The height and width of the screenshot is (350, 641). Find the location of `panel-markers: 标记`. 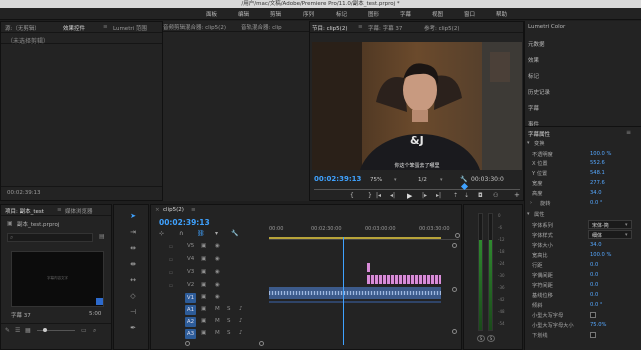

panel-markers: 标记 is located at coordinates (533, 76).